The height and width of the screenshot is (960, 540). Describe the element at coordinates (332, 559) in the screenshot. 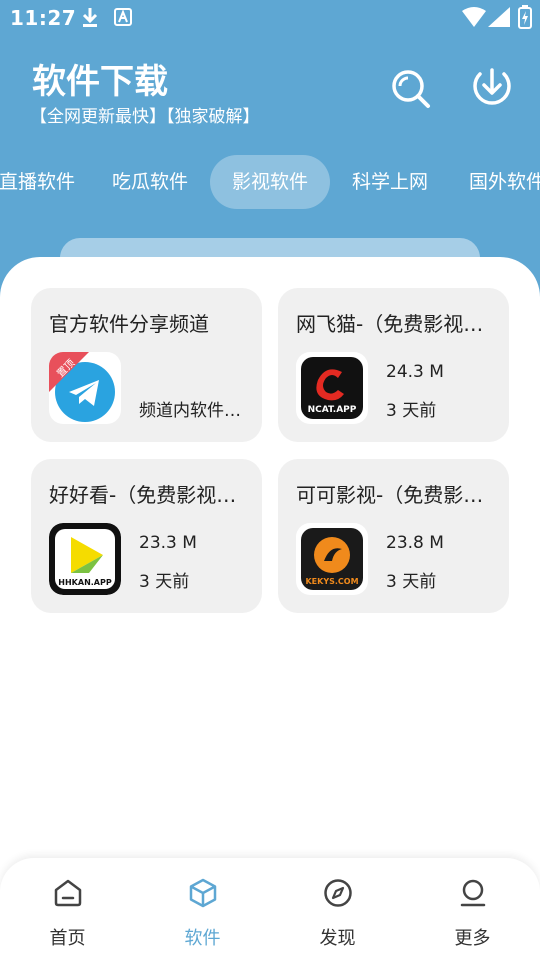

I see `kekys-app-icon: KEKYS.COM` at that location.